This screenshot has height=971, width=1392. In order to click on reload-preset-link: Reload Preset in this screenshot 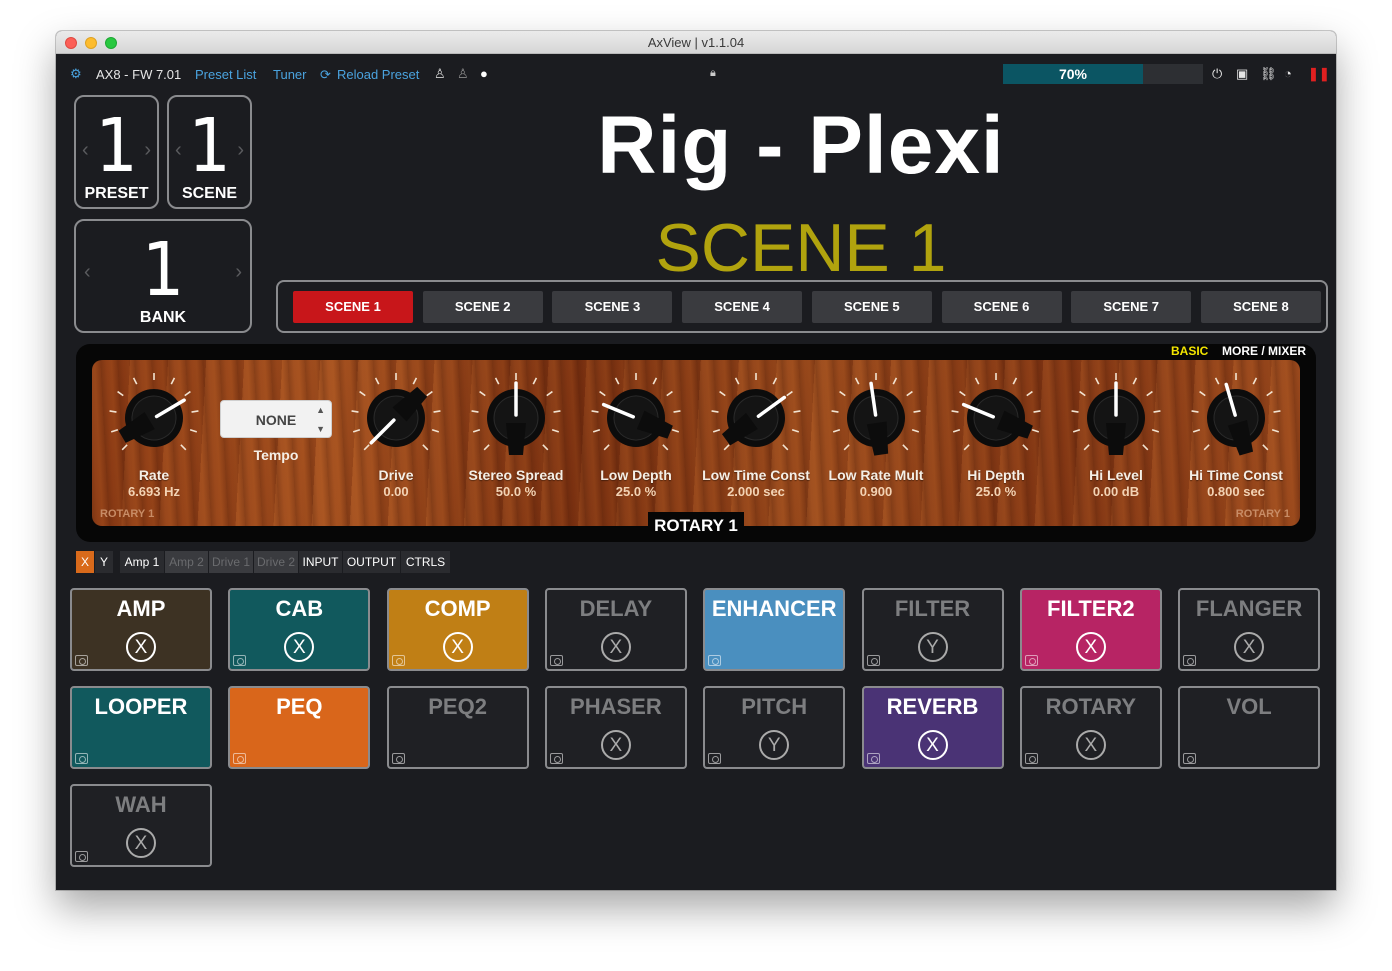, I will do `click(378, 74)`.